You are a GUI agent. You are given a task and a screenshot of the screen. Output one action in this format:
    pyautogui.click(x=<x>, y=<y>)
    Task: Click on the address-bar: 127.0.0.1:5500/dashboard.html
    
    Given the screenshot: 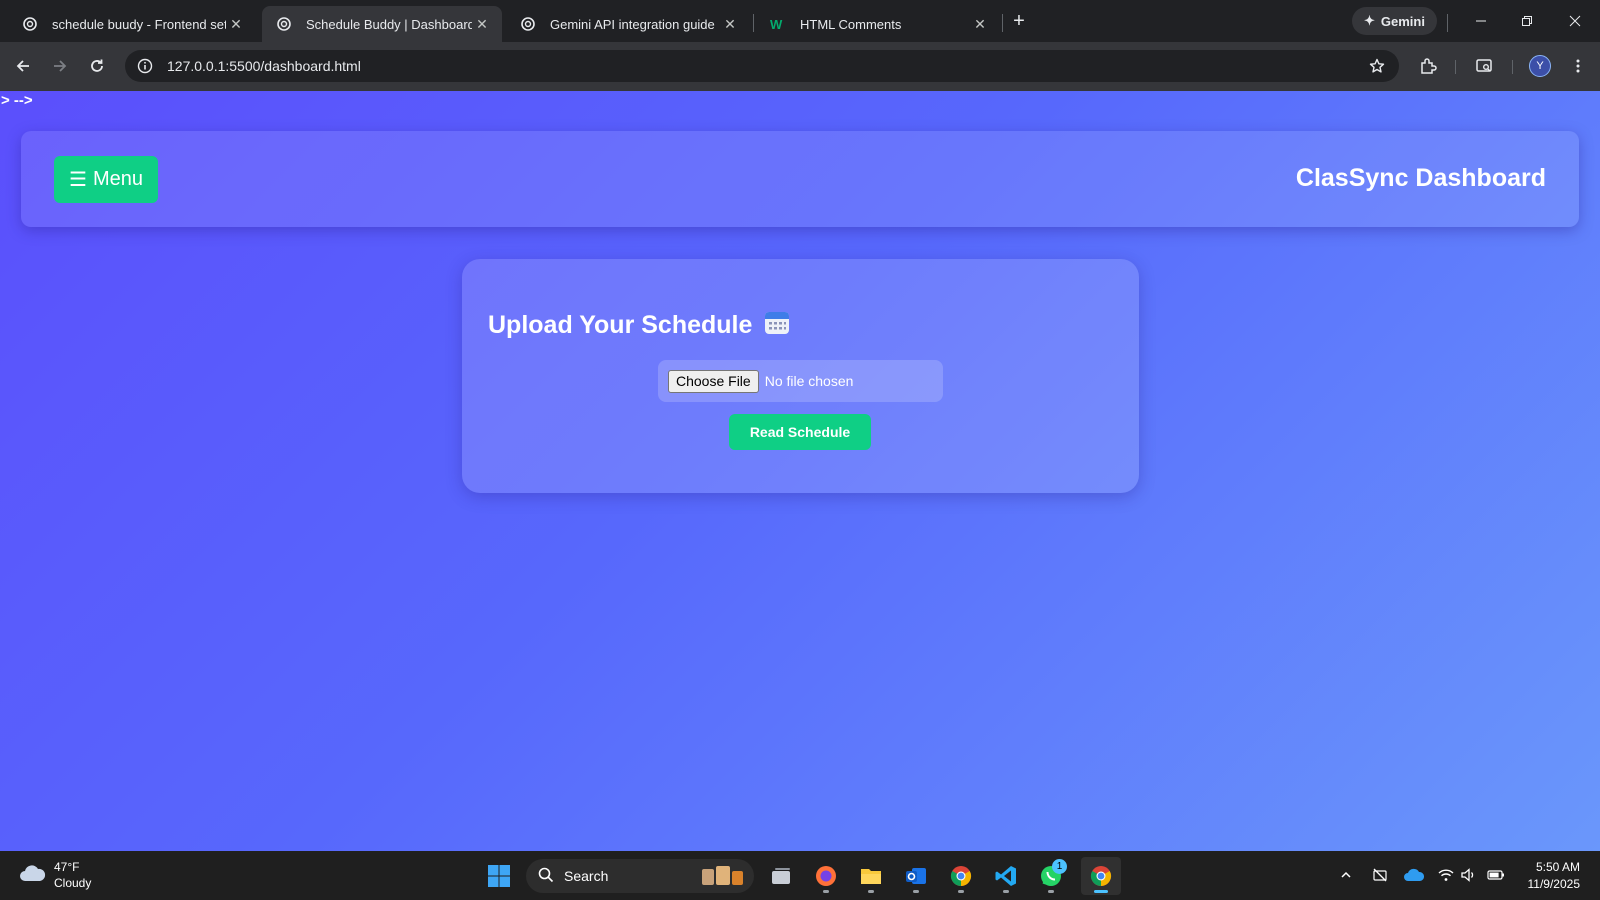 What is the action you would take?
    pyautogui.click(x=762, y=66)
    